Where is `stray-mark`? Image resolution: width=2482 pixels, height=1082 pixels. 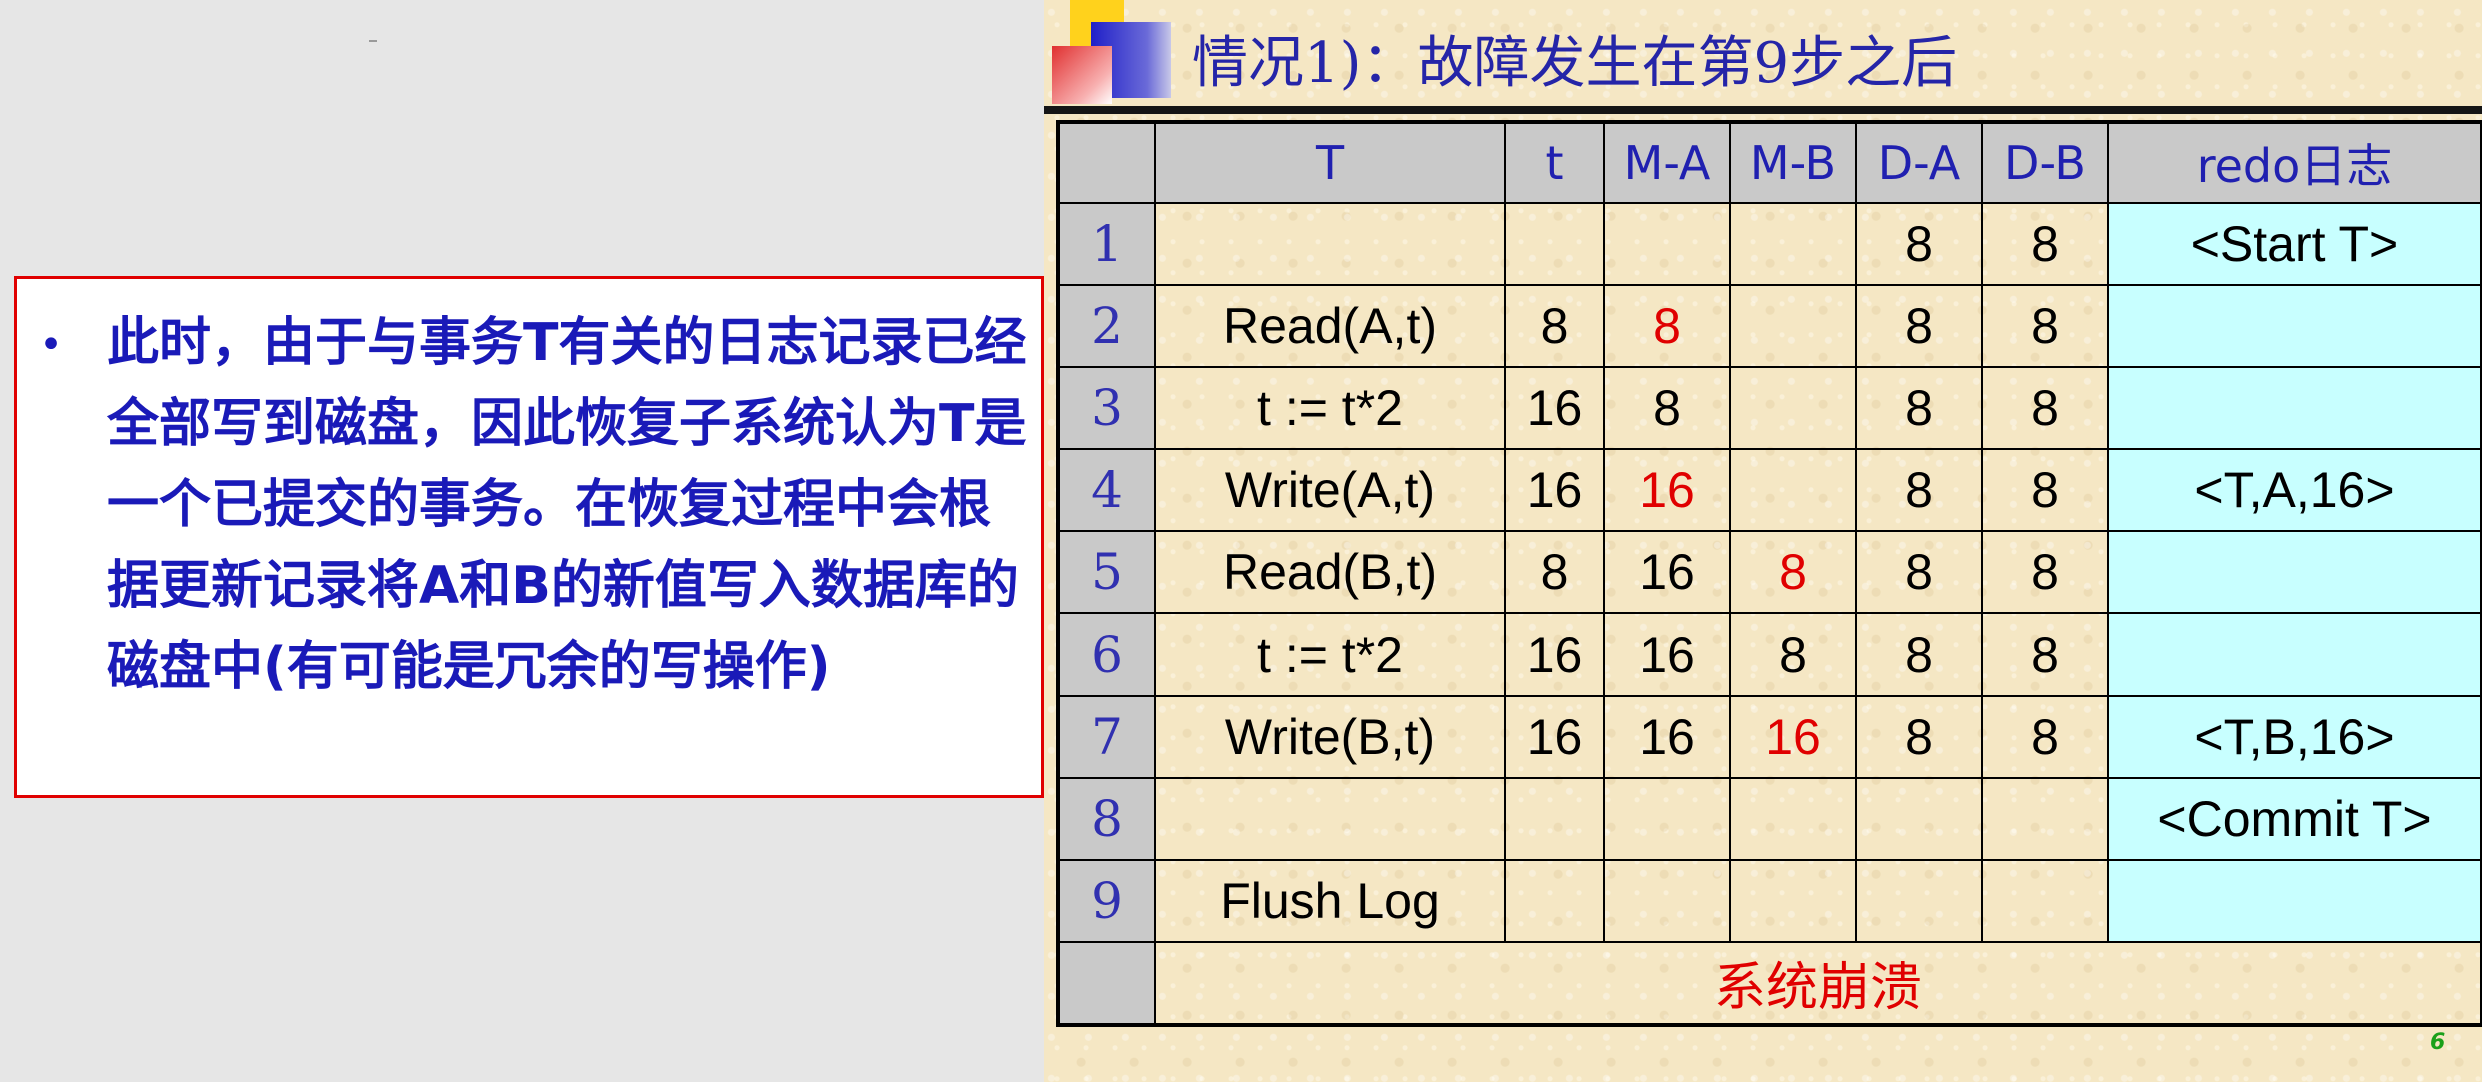 stray-mark is located at coordinates (373, 41).